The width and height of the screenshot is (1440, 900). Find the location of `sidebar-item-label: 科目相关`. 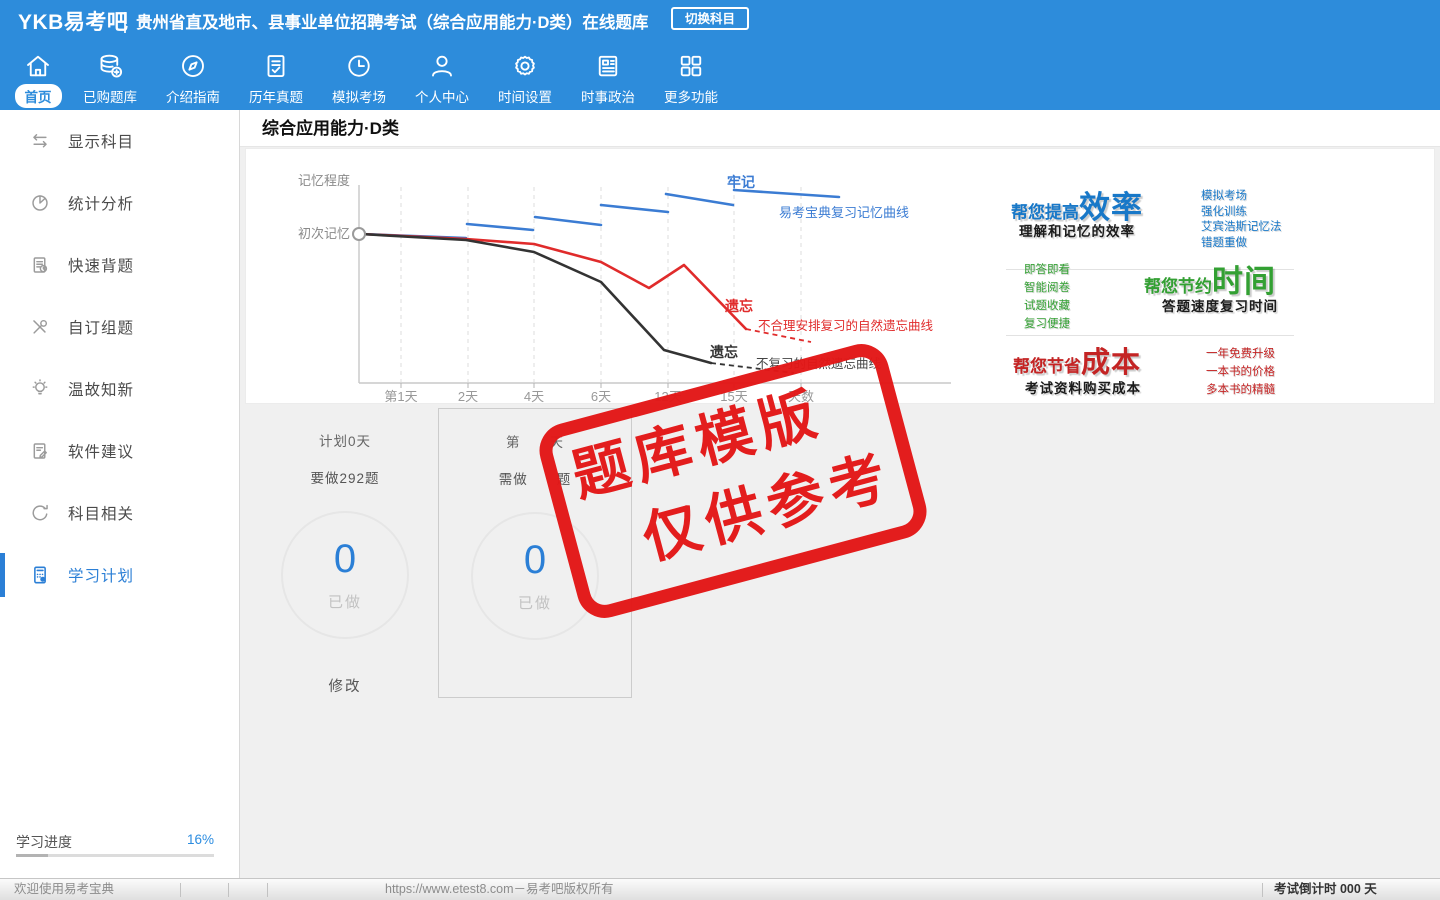

sidebar-item-label: 科目相关 is located at coordinates (101, 514).